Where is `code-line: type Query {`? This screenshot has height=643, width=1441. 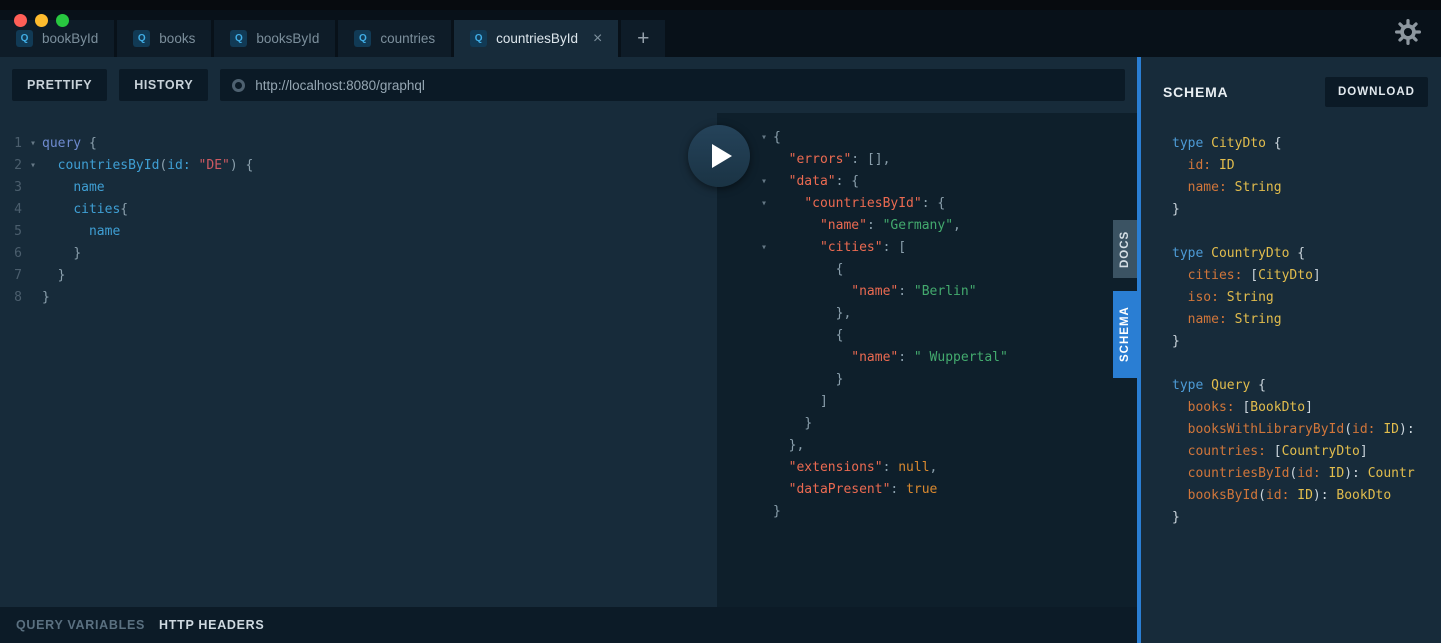 code-line: type Query { is located at coordinates (1219, 385).